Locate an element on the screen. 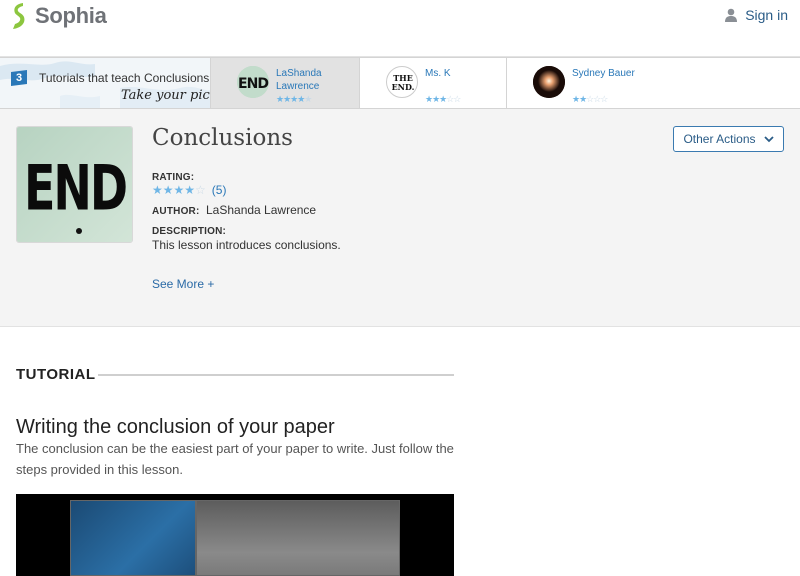 The width and height of the screenshot is (800, 576). tutorial-rating-stars: ★★★★★ is located at coordinates (294, 99).